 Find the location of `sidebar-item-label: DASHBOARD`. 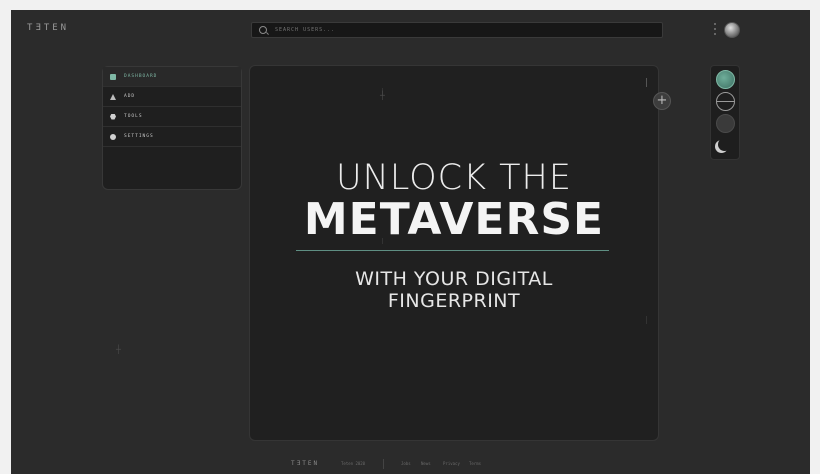

sidebar-item-label: DASHBOARD is located at coordinates (141, 76).